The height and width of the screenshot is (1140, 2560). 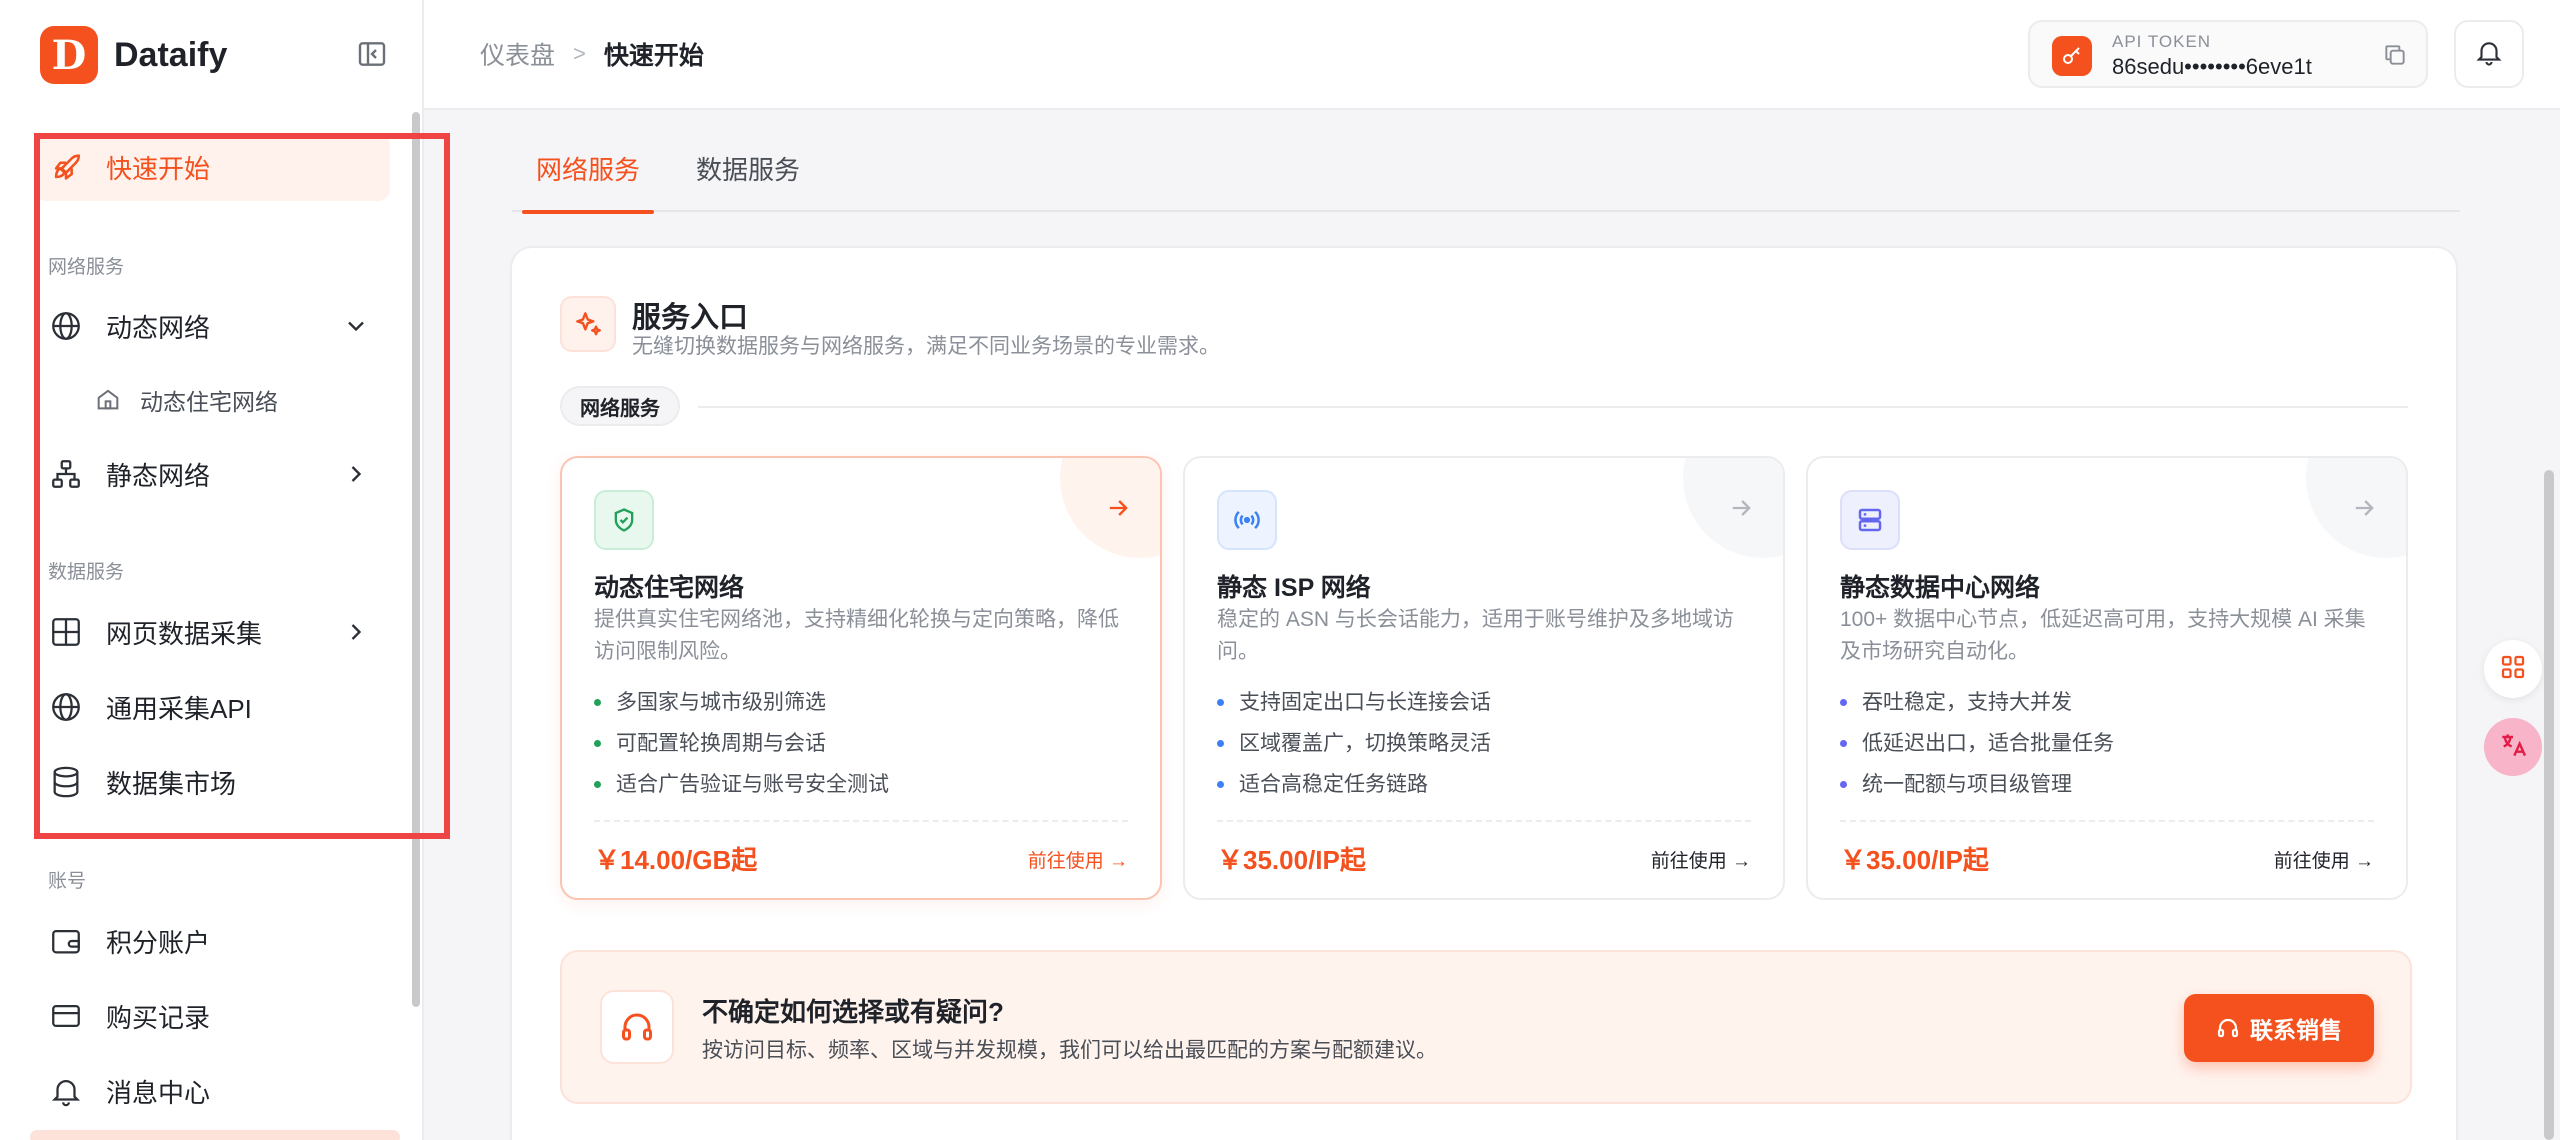 I want to click on feature-item: 区域覆盖广，切换策略灵活, so click(x=1354, y=743).